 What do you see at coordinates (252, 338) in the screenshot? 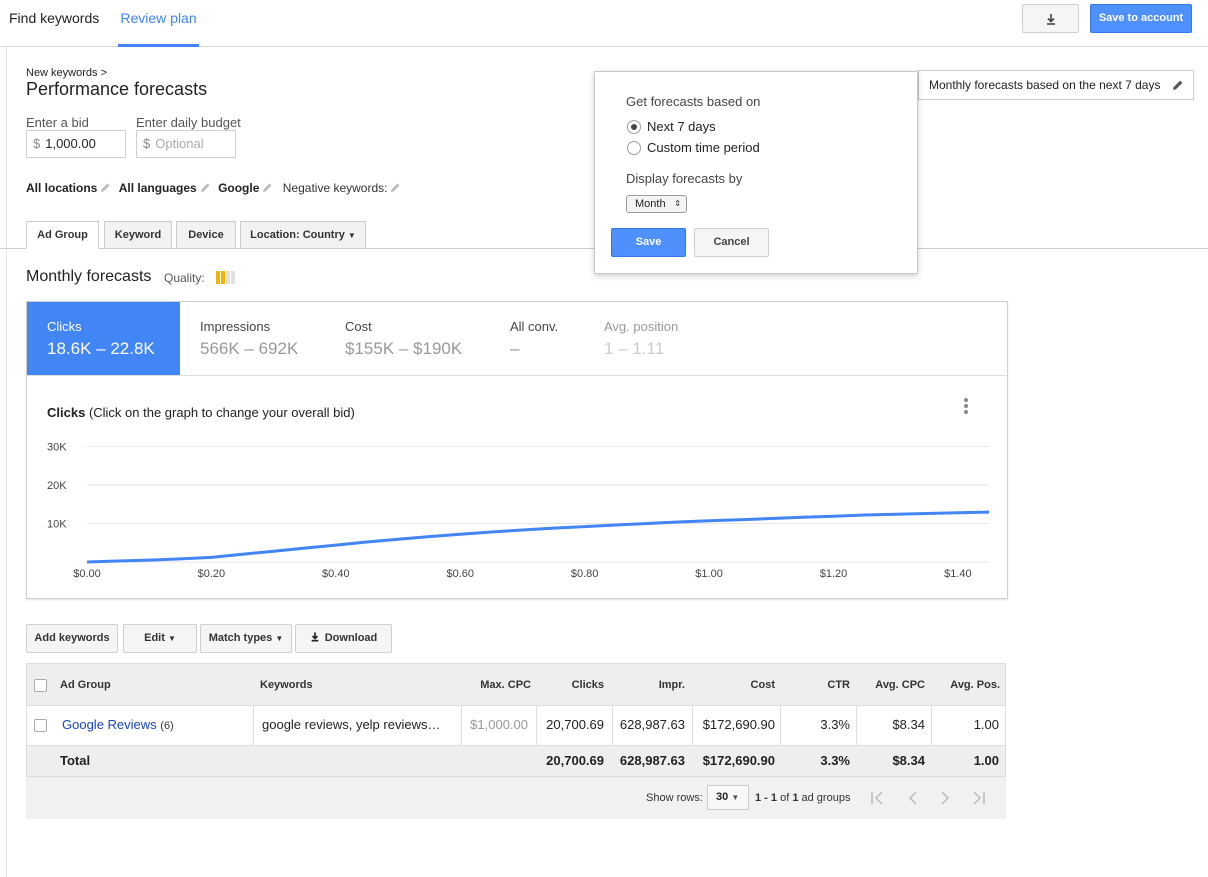
I see `metric-impressions: Impressions 566K – 692K` at bounding box center [252, 338].